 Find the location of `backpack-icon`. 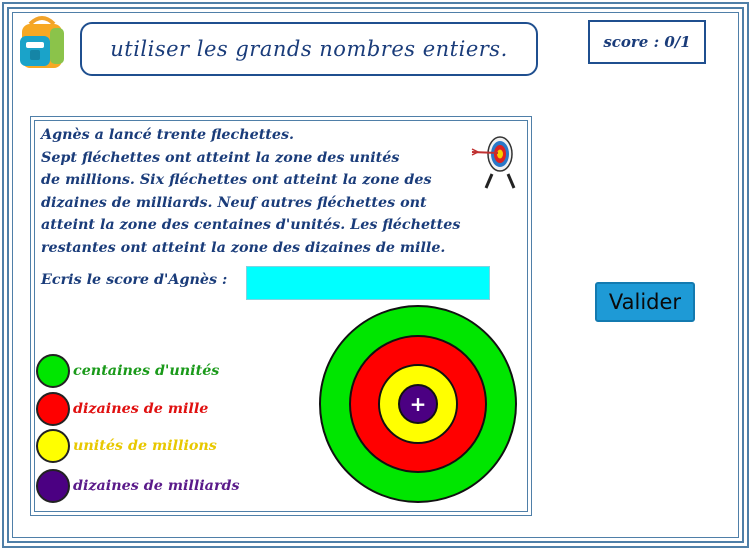

backpack-icon is located at coordinates (42, 42).